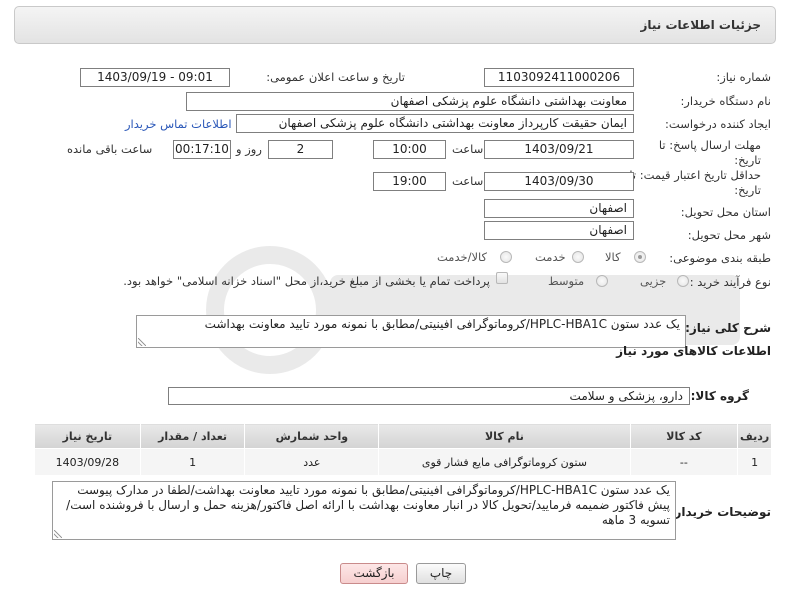 The image size is (789, 598). What do you see at coordinates (410, 101) in the screenshot?
I see `buyer-org-field: معاونت بهداشتی دانشگاه علوم پزشکی اصفهان` at bounding box center [410, 101].